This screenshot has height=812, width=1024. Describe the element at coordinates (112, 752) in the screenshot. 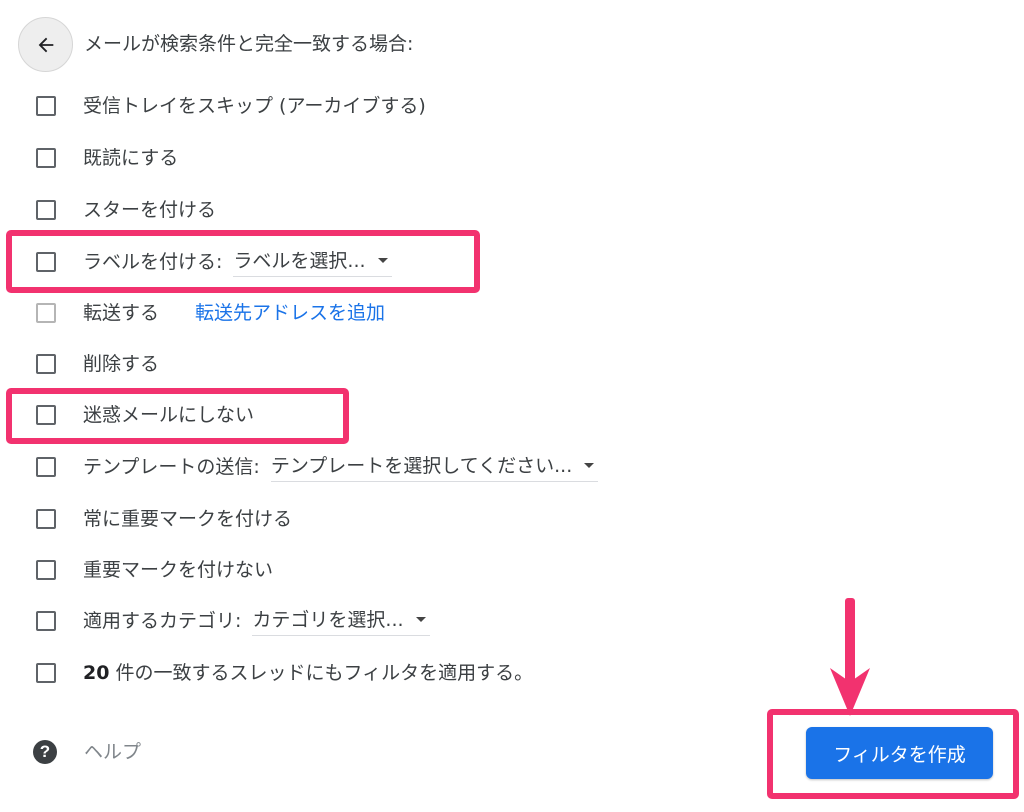

I see `help-link: ヘルプ` at that location.